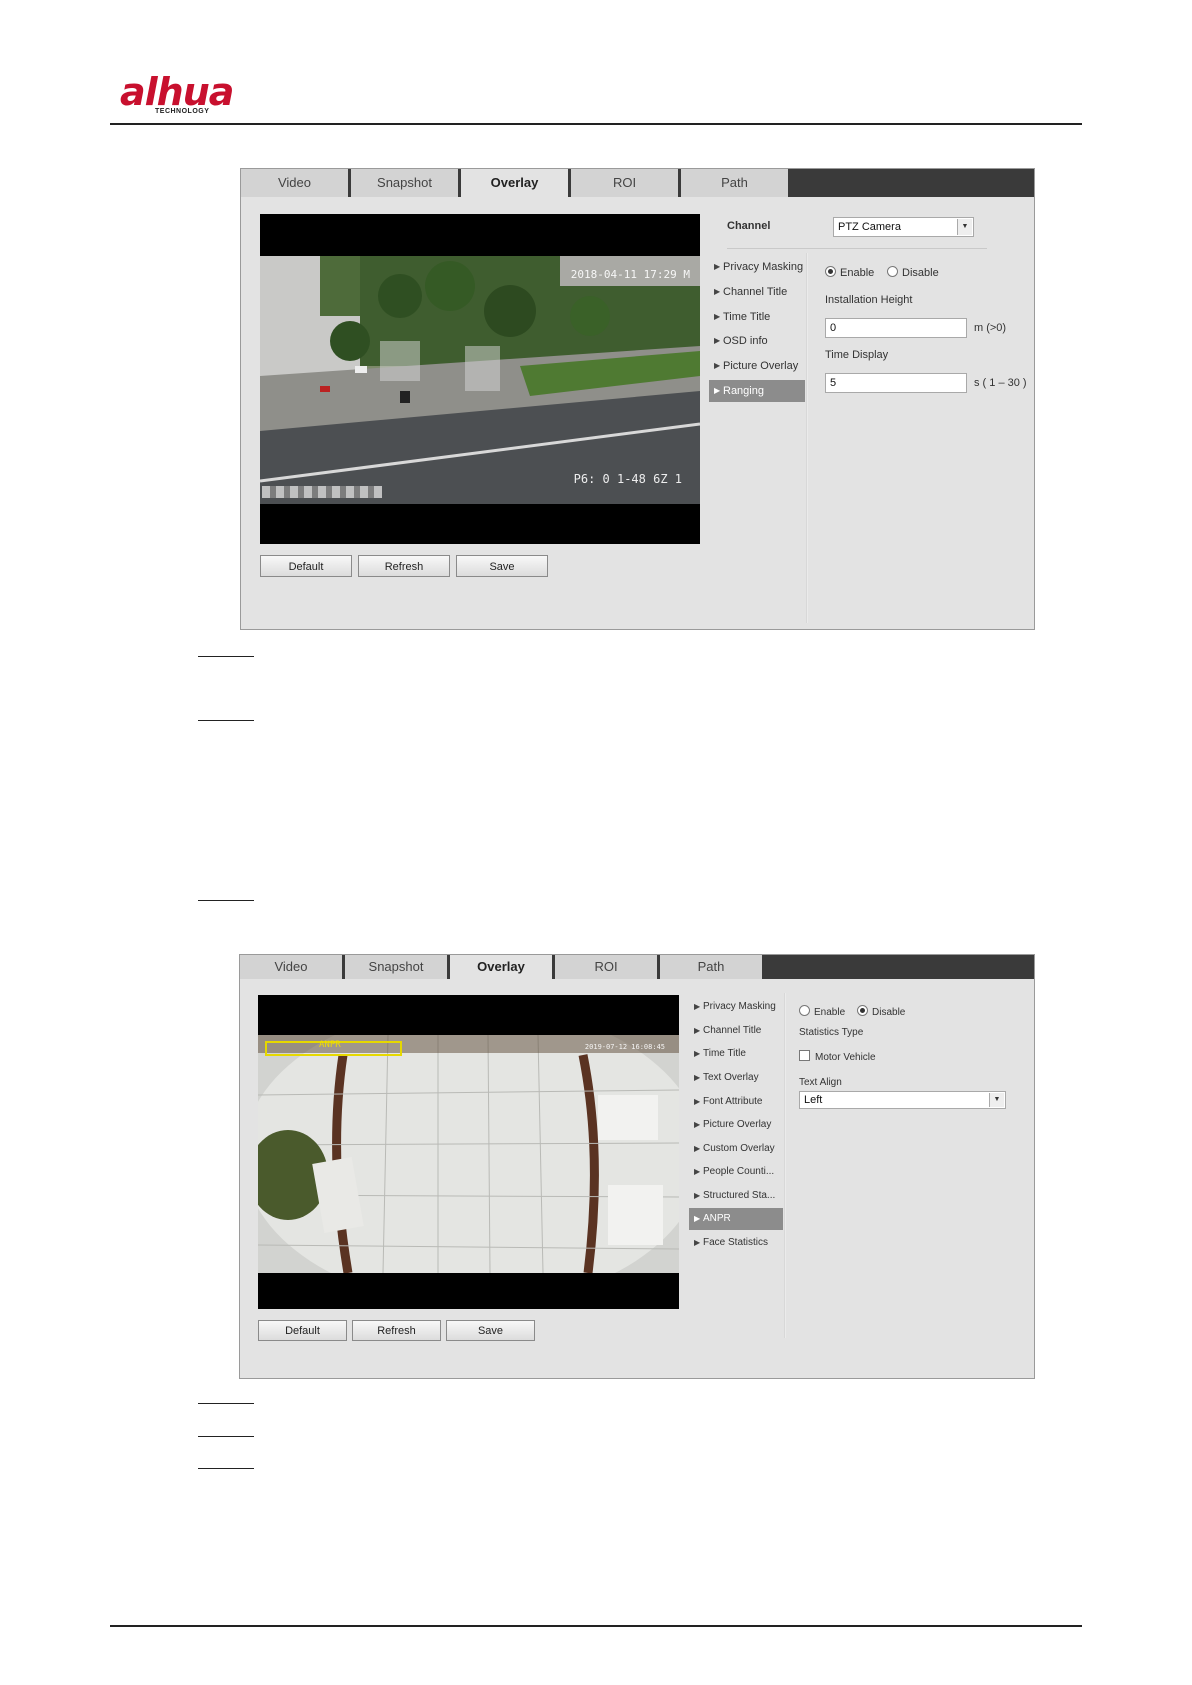 The image size is (1192, 1685). Describe the element at coordinates (468, 1152) in the screenshot. I see `live-video: ANPR 2019-07-12 16:08:45` at that location.